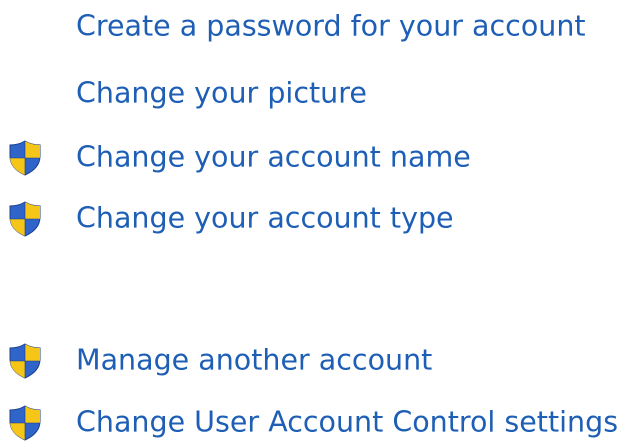 This screenshot has height=448, width=639. I want to click on change-picture-link-label: Change your picture, so click(221, 93).